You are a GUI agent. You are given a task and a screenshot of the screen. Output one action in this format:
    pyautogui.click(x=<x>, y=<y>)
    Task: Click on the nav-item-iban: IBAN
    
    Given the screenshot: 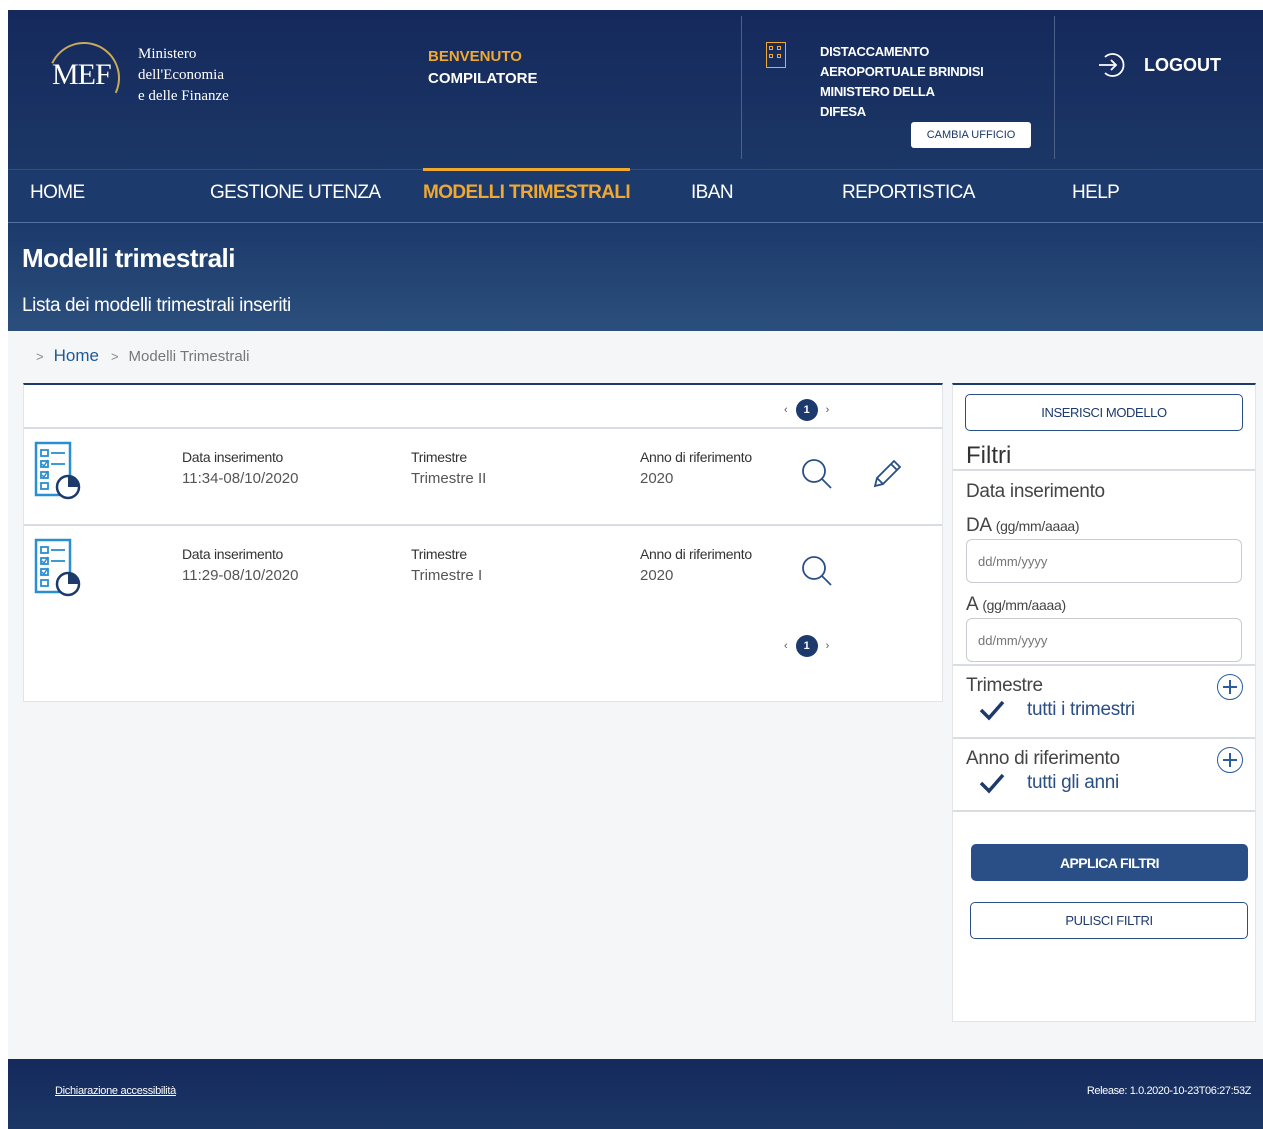 What is the action you would take?
    pyautogui.click(x=712, y=196)
    